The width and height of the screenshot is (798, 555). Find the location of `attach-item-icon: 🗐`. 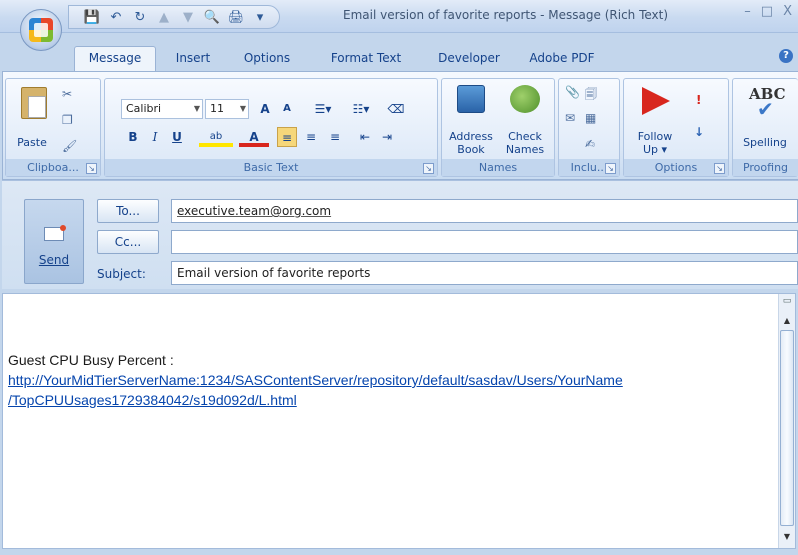

attach-item-icon: 🗐 is located at coordinates (591, 95).